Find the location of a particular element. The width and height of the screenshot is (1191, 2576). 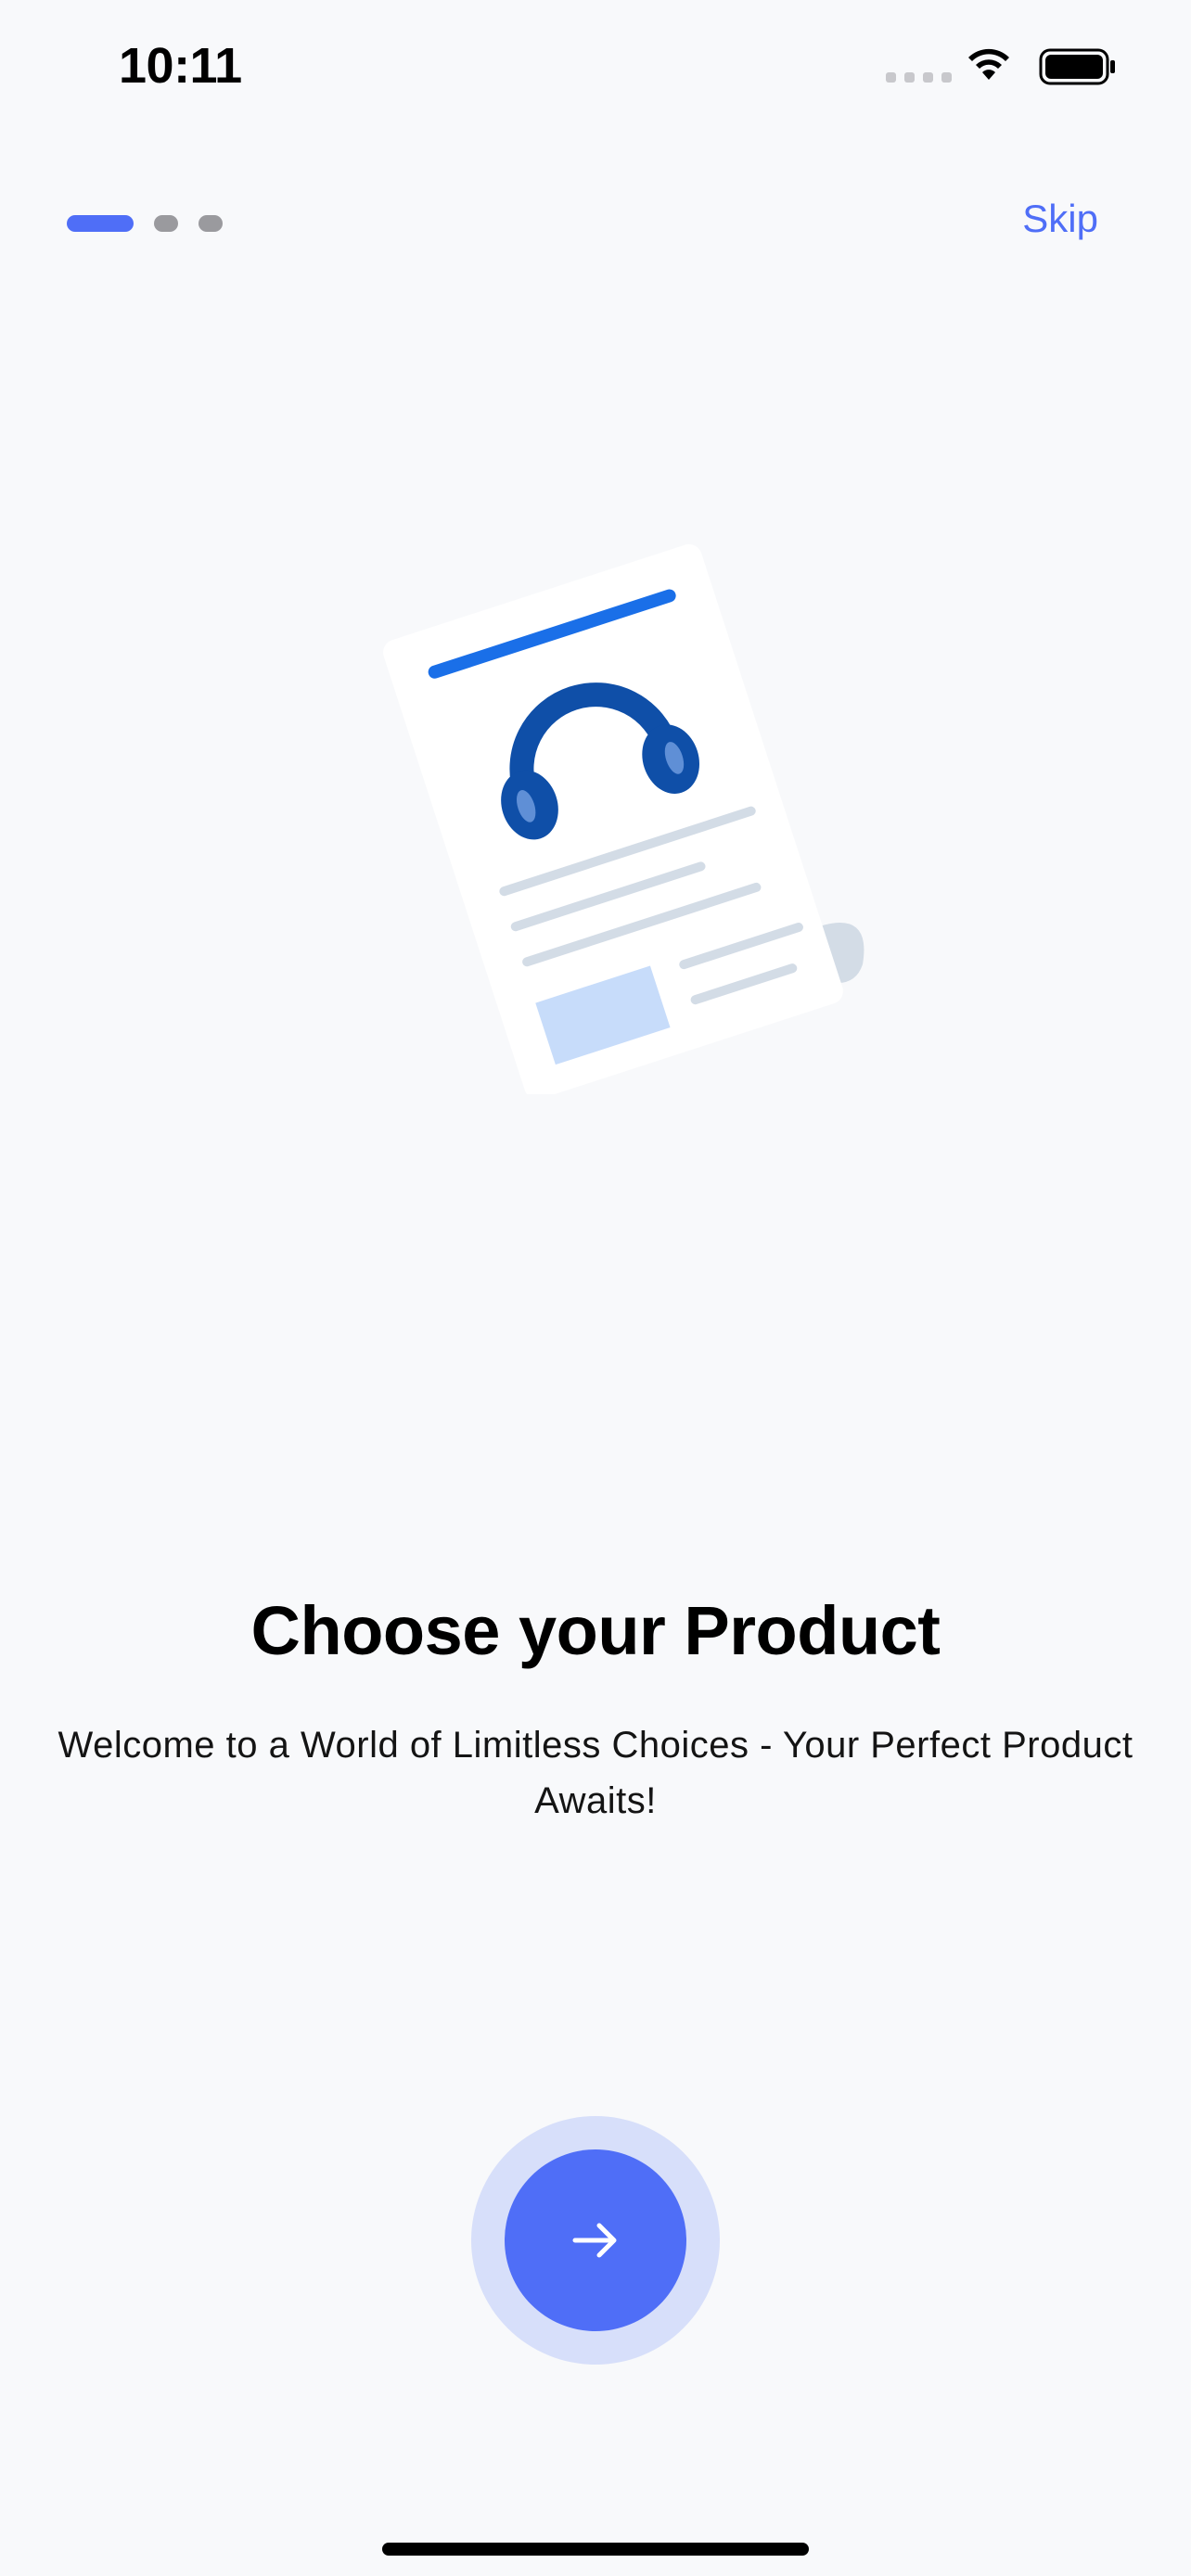

home-indicator is located at coordinates (595, 2549).